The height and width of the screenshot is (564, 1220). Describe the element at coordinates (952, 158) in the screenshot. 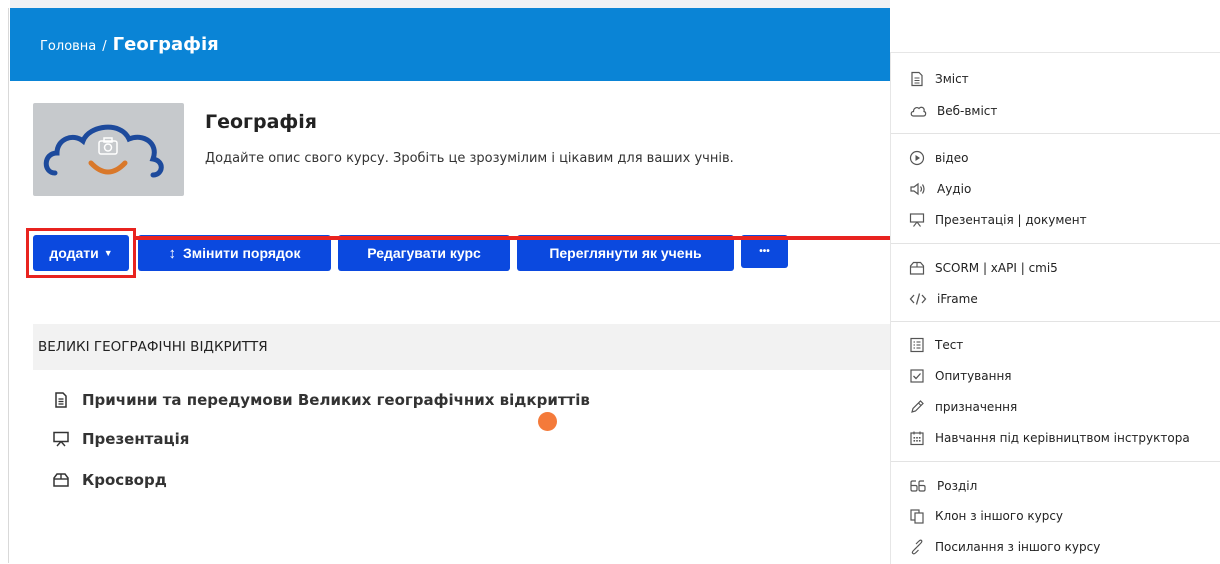

I see `menu-item-label: відео` at that location.